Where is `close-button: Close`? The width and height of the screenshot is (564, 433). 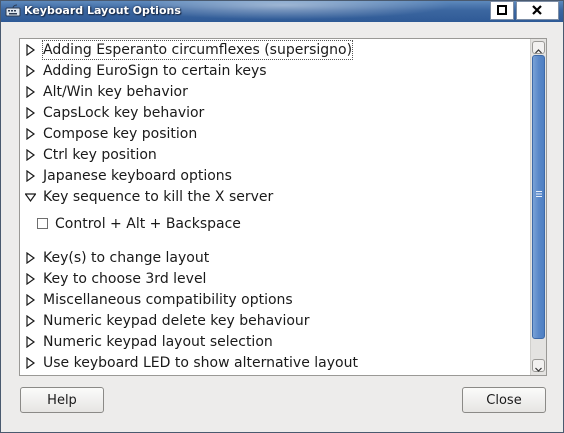
close-button: Close is located at coordinates (504, 400).